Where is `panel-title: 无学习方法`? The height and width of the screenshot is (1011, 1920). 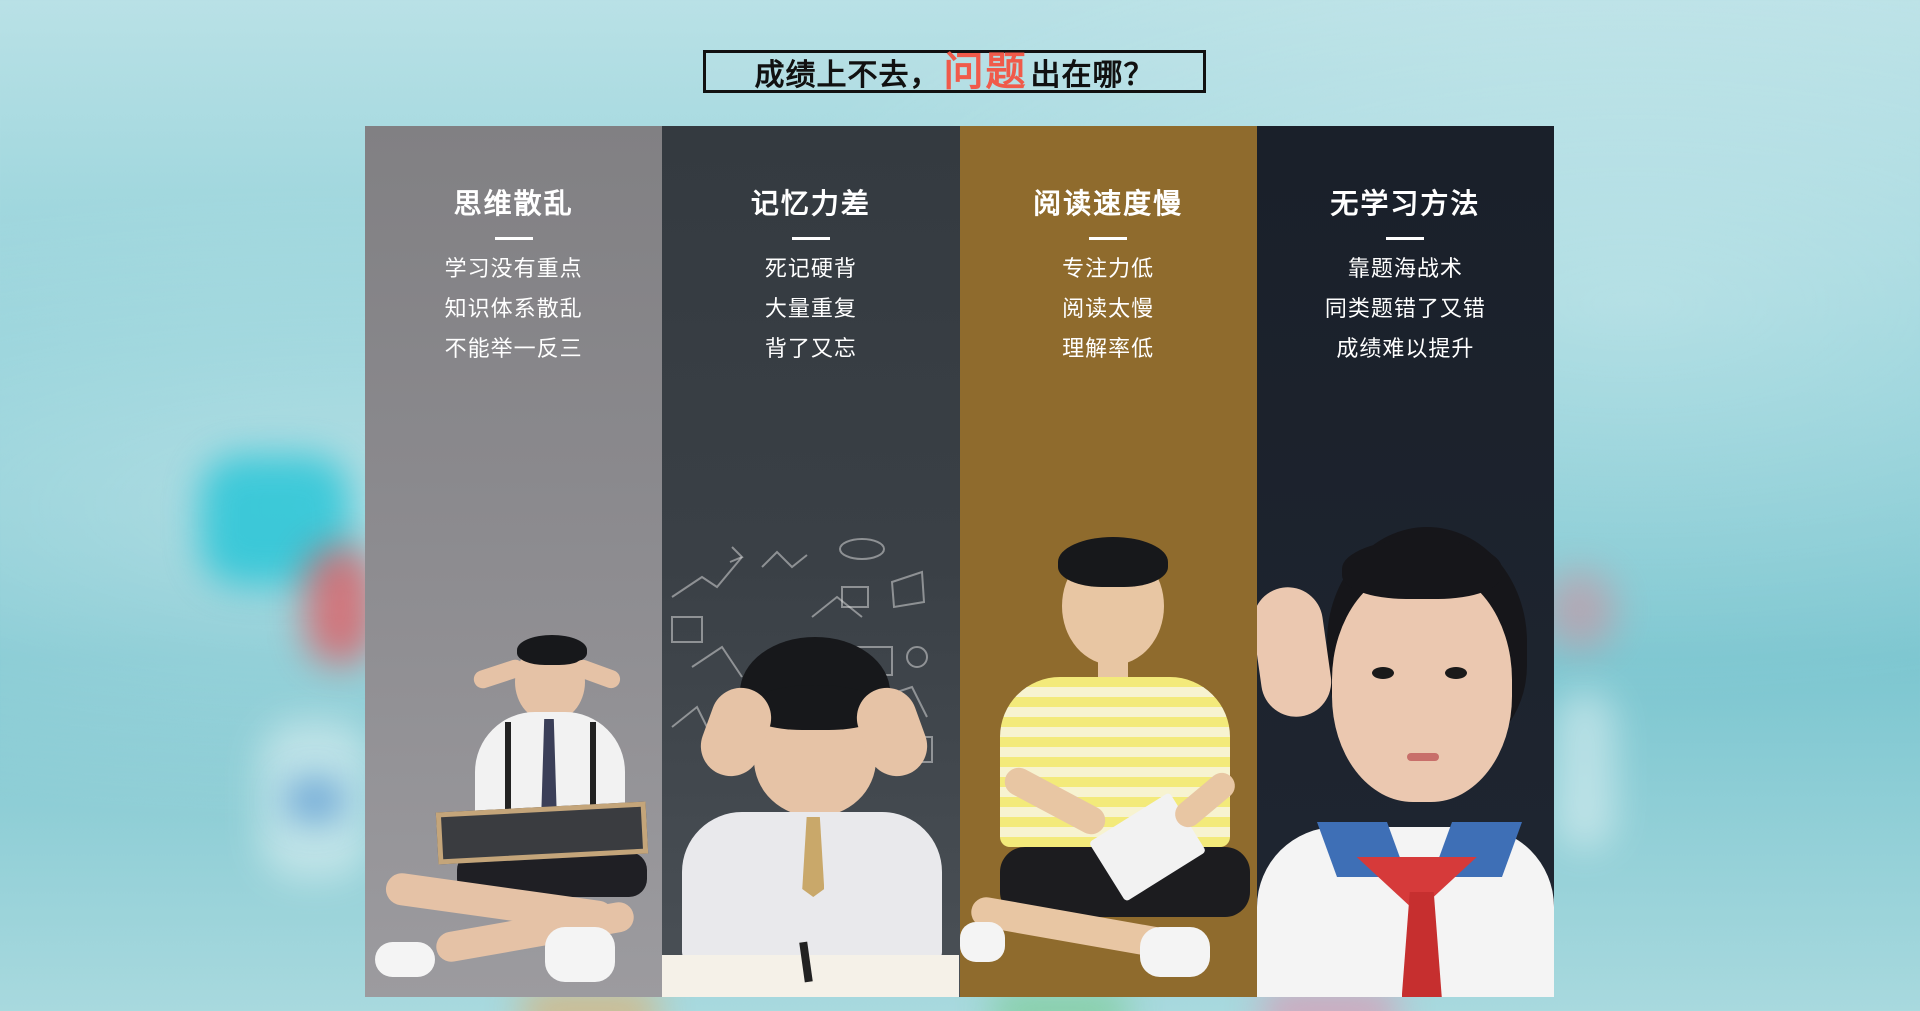
panel-title: 无学习方法 is located at coordinates (1405, 203).